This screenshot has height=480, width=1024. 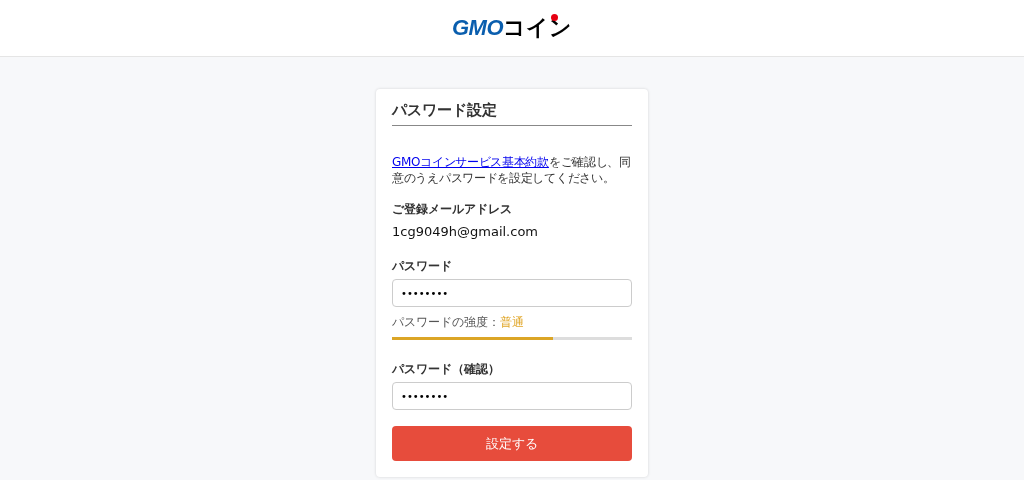 What do you see at coordinates (512, 396) in the screenshot?
I see `confirm-password-field: ••••••••` at bounding box center [512, 396].